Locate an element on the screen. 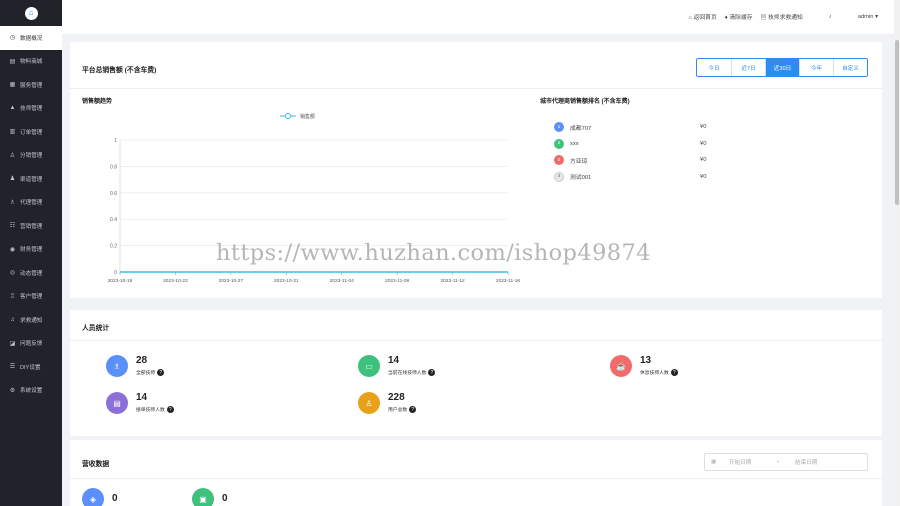 The height and width of the screenshot is (506, 900). menu-icon: ▤ is located at coordinates (12, 61).